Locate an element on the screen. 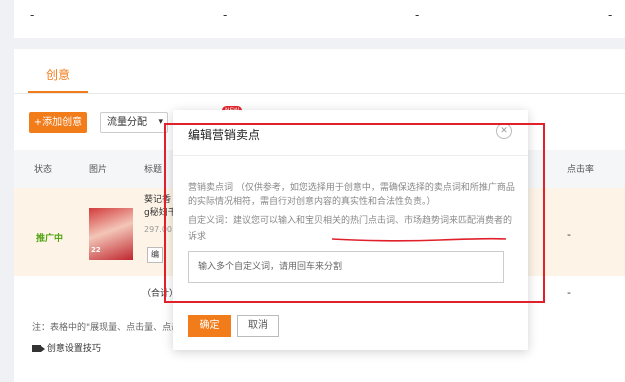 Image resolution: width=625 pixels, height=382 pixels. tab-divider is located at coordinates (319, 93).